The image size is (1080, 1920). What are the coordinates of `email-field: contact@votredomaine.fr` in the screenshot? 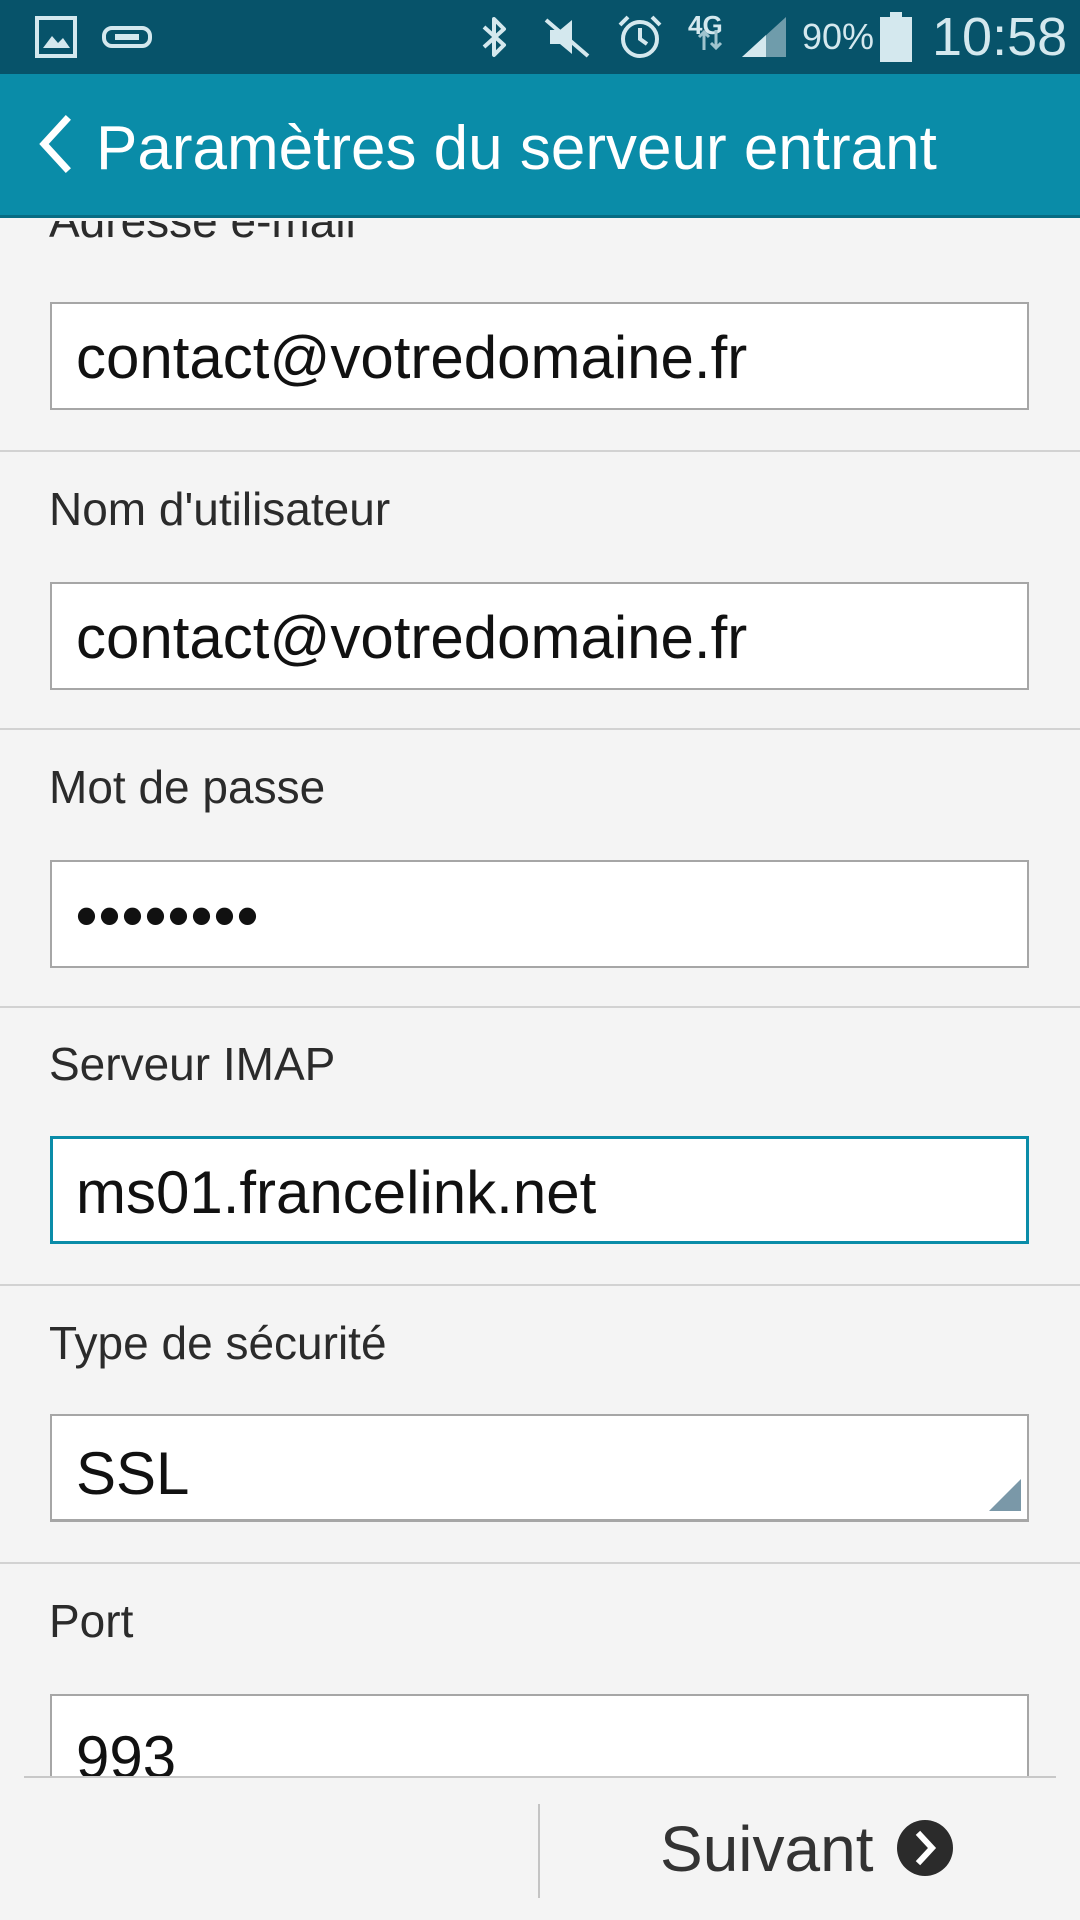 It's located at (539, 356).